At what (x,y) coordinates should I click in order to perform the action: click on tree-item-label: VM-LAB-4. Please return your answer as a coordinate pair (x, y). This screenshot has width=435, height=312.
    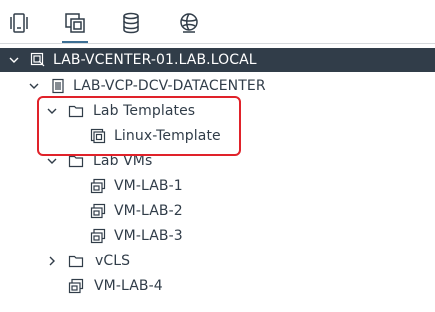
    Looking at the image, I should click on (128, 286).